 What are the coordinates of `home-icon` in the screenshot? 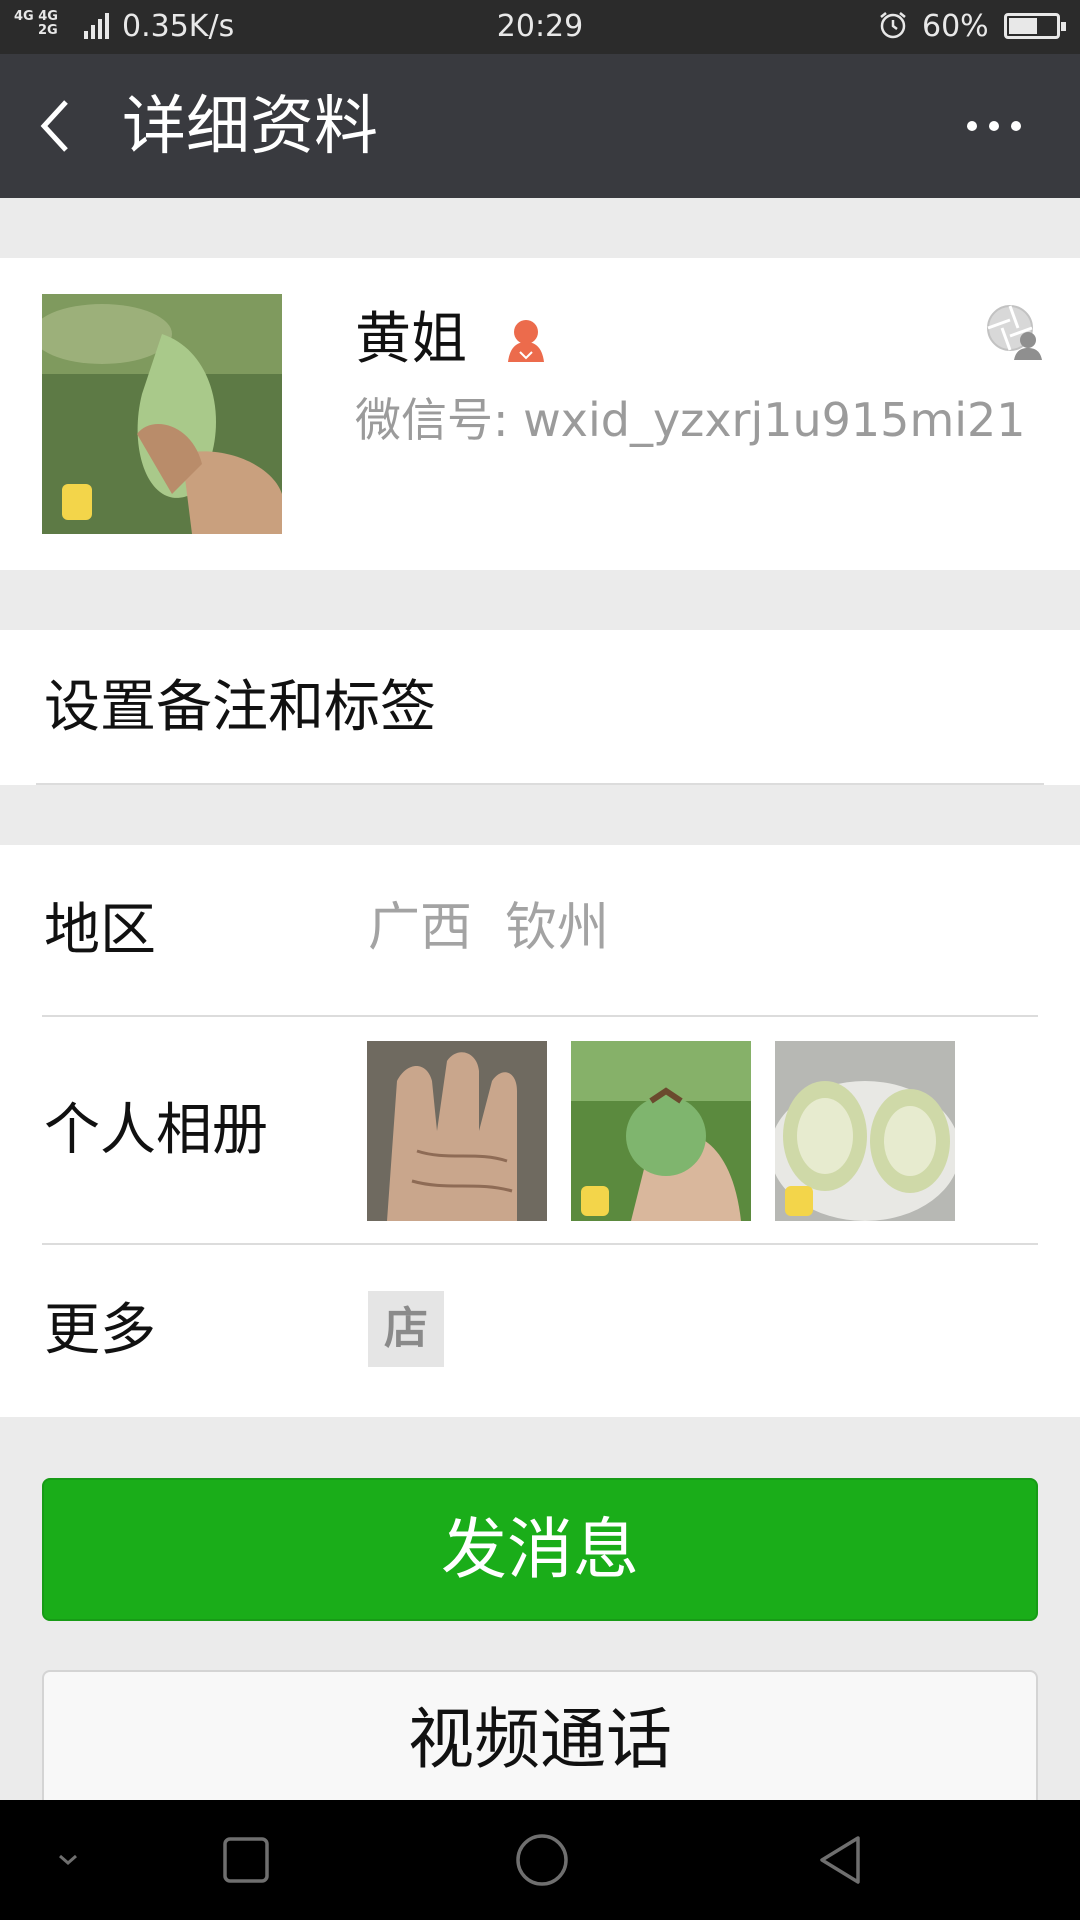 It's located at (542, 1860).